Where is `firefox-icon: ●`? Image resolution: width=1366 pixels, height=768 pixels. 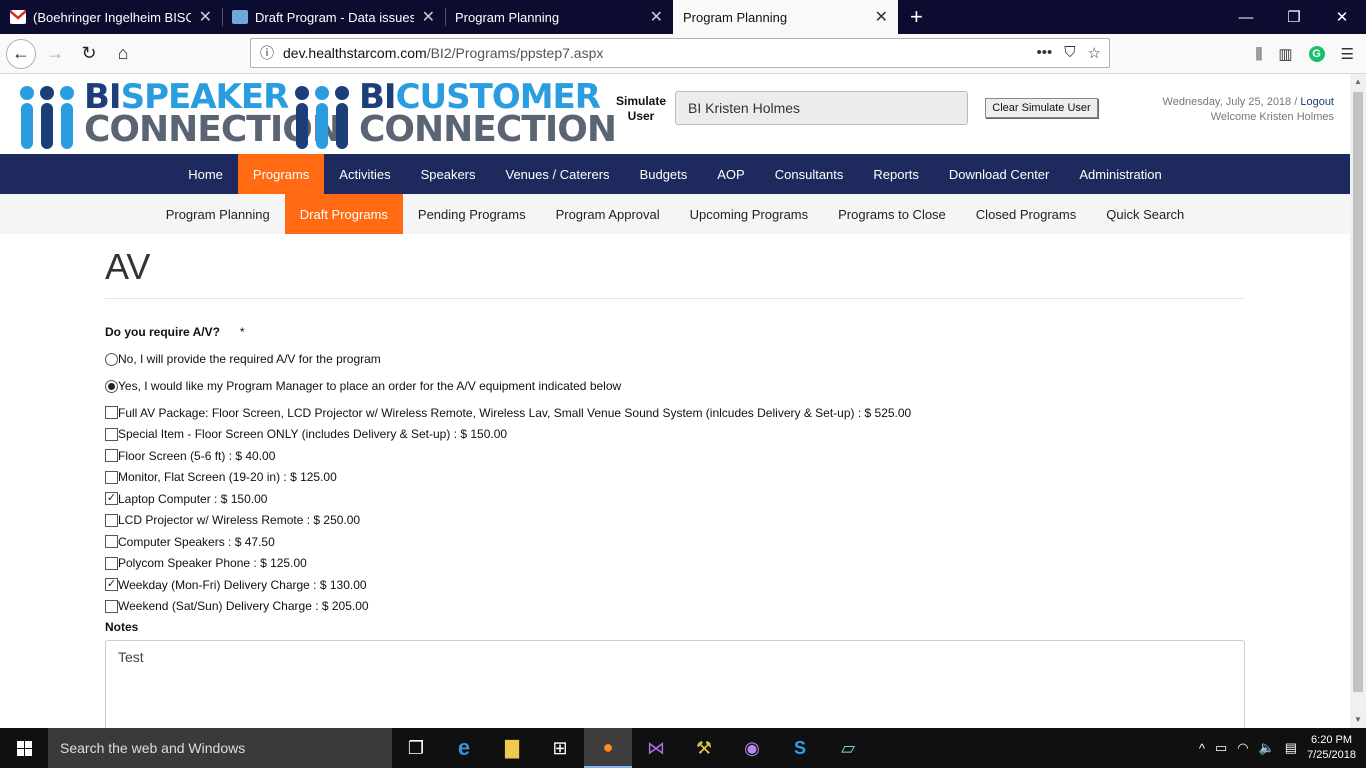
firefox-icon: ● is located at coordinates (608, 748).